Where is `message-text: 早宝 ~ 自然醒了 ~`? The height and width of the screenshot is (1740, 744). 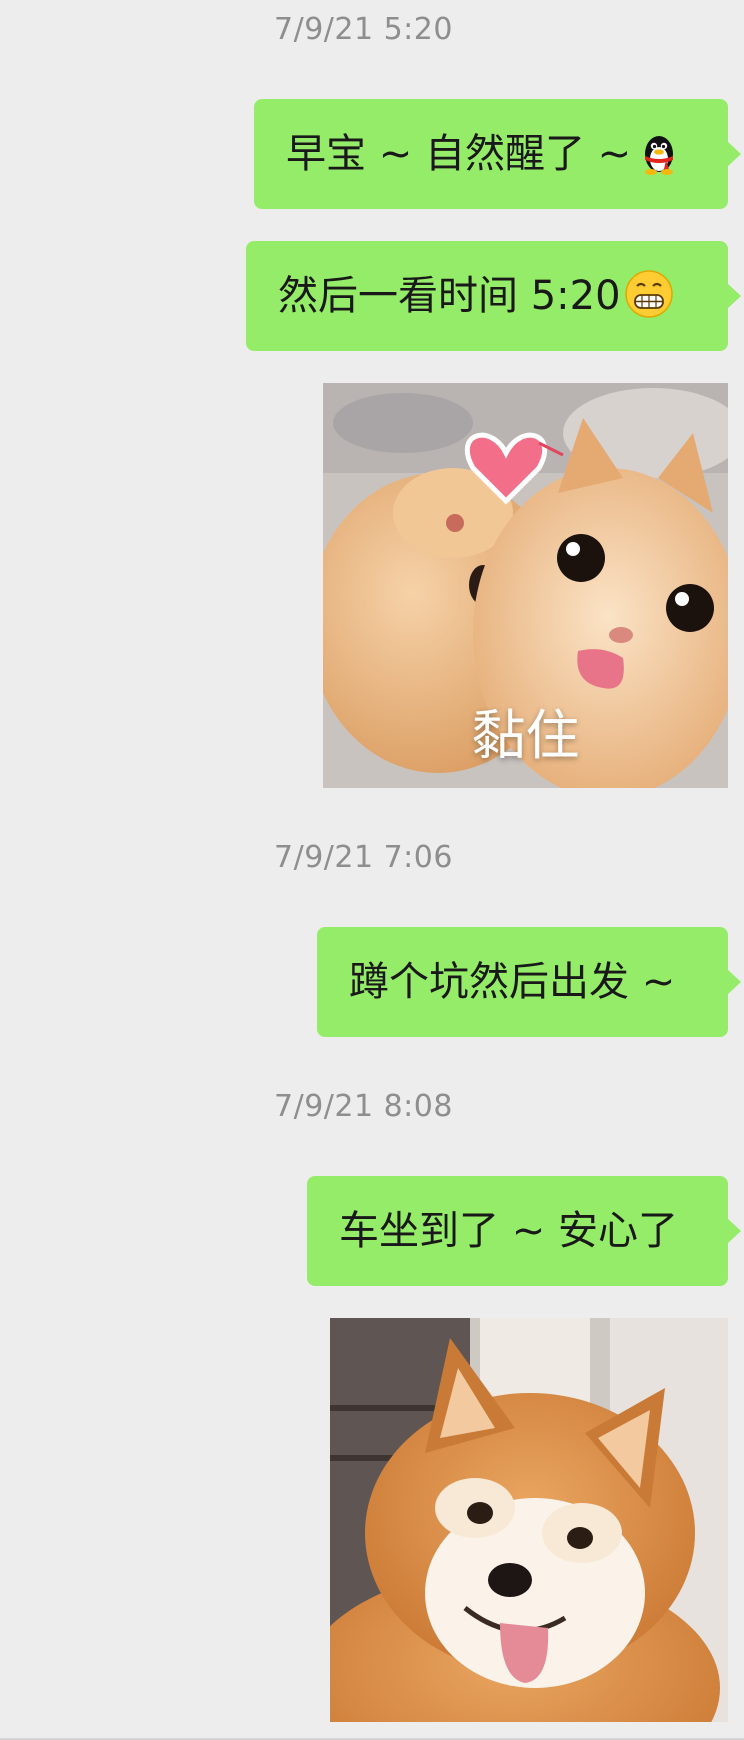 message-text: 早宝 ~ 自然醒了 ~ is located at coordinates (459, 154).